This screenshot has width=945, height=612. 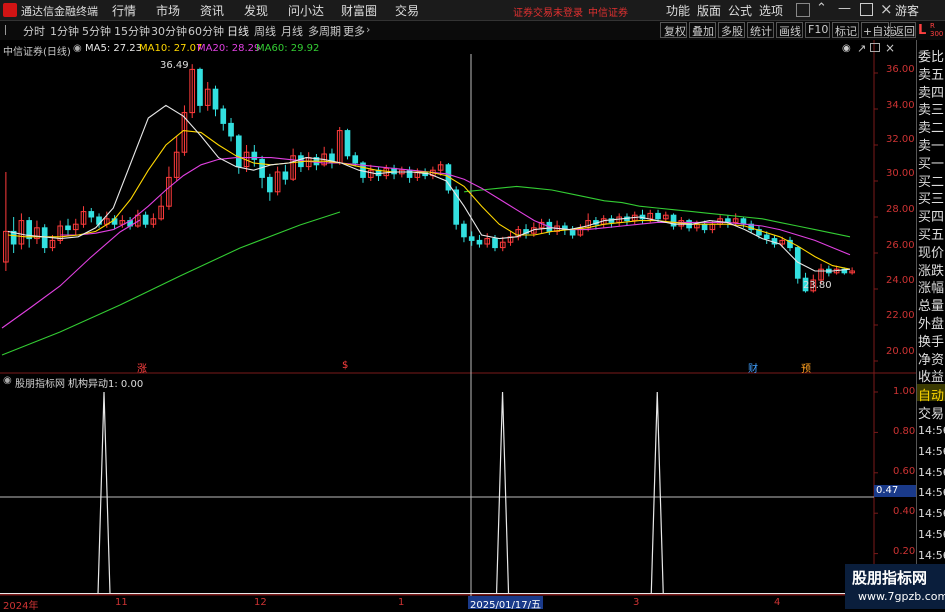 What do you see at coordinates (169, 31) in the screenshot?
I see `period-30min: 30分钟` at bounding box center [169, 31].